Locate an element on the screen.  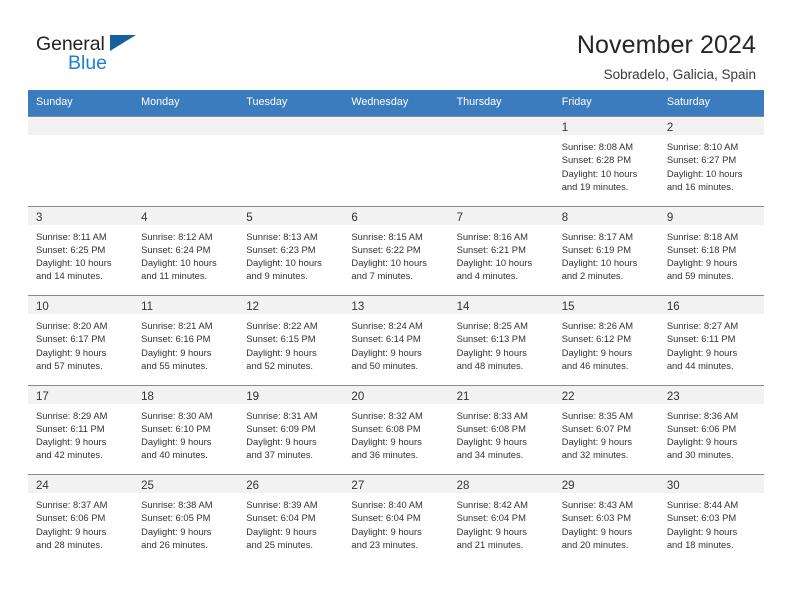
day-number: 6 is located at coordinates (354, 217).